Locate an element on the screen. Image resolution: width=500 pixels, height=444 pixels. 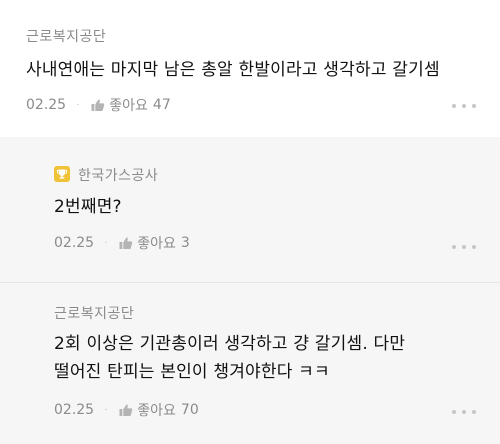
comment-meta: 02.25 · 좋아요 47 is located at coordinates (98, 105).